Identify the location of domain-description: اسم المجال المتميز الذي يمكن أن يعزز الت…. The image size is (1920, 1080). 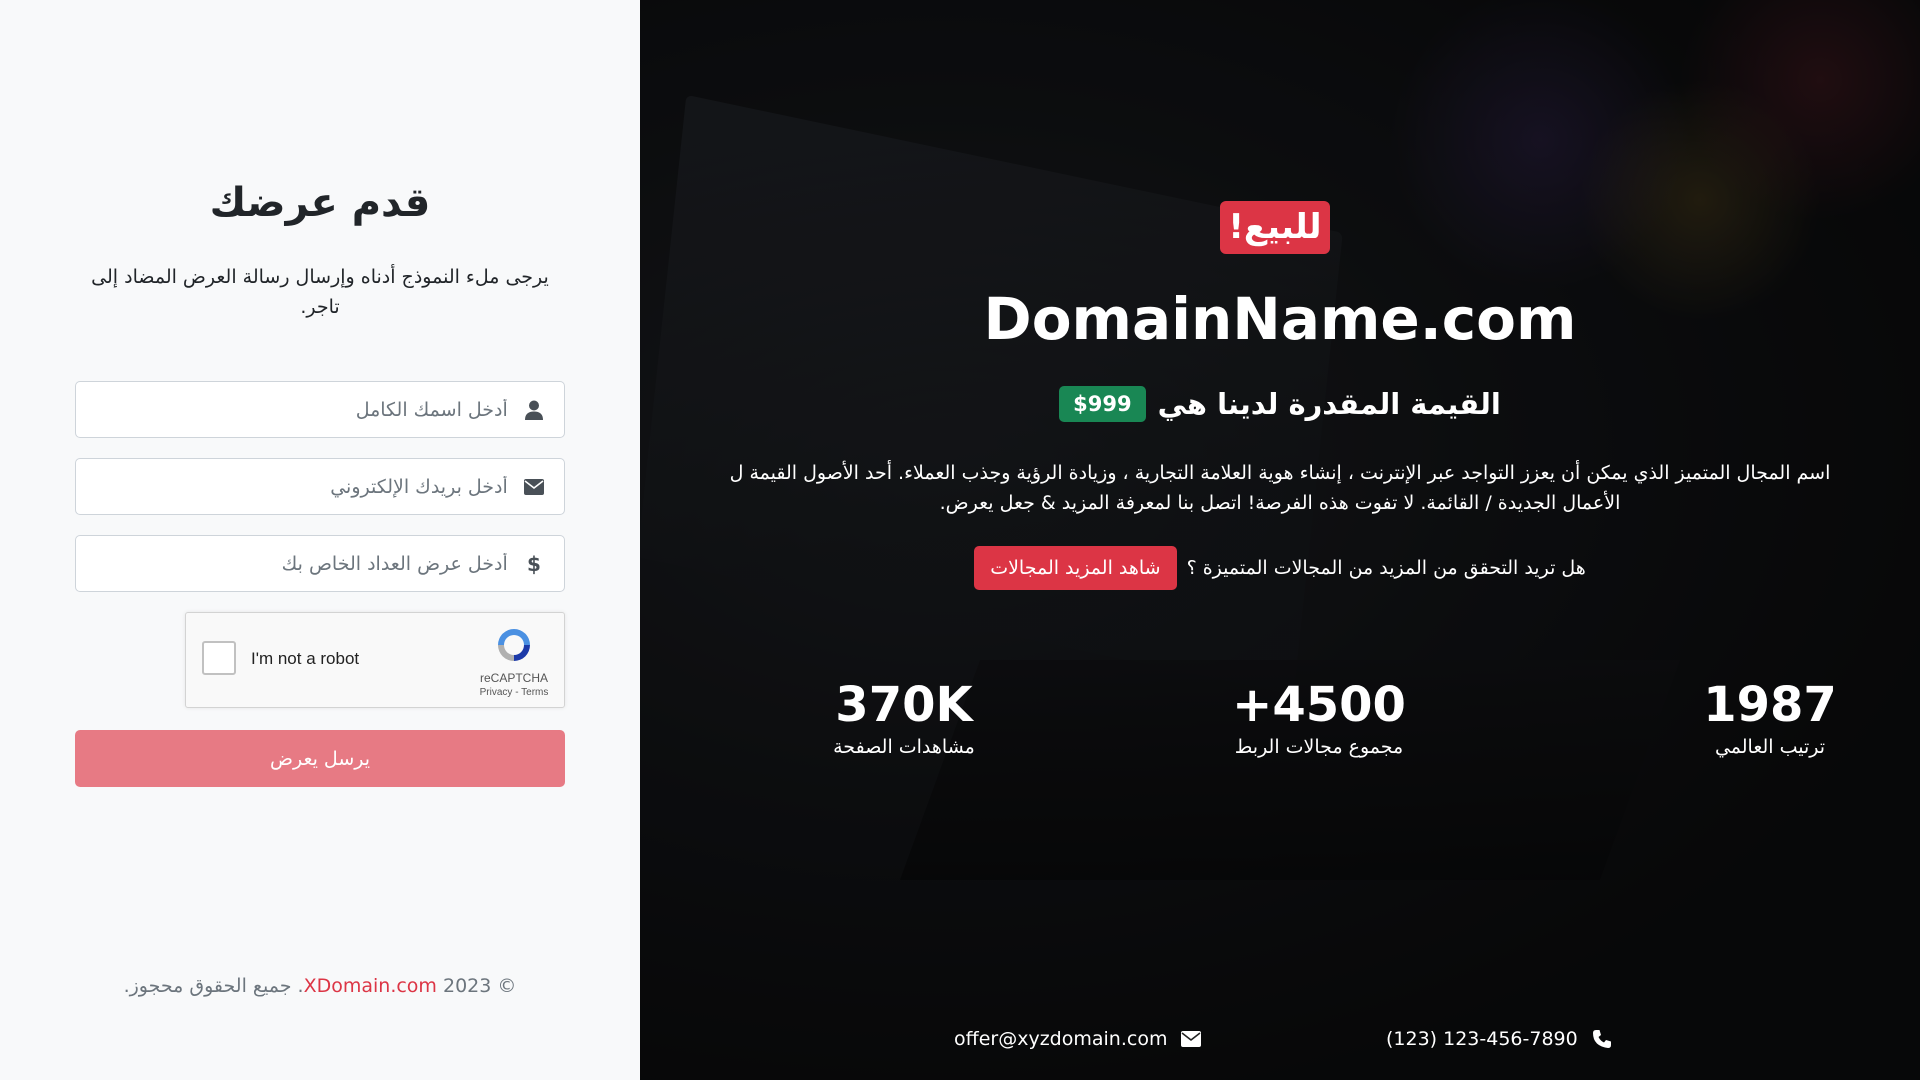
(1280, 488).